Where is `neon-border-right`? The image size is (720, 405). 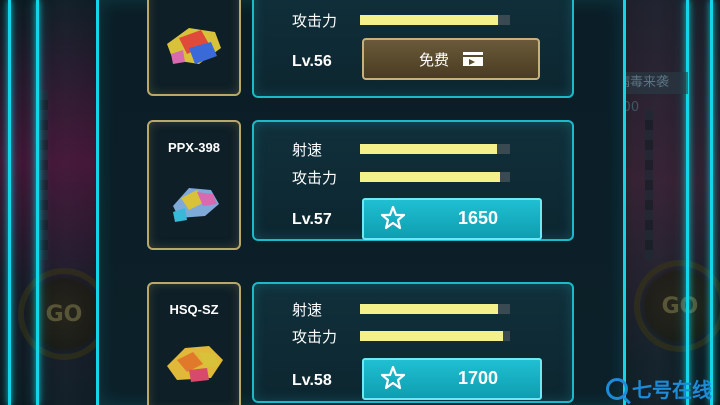 neon-border-right is located at coordinates (687, 202).